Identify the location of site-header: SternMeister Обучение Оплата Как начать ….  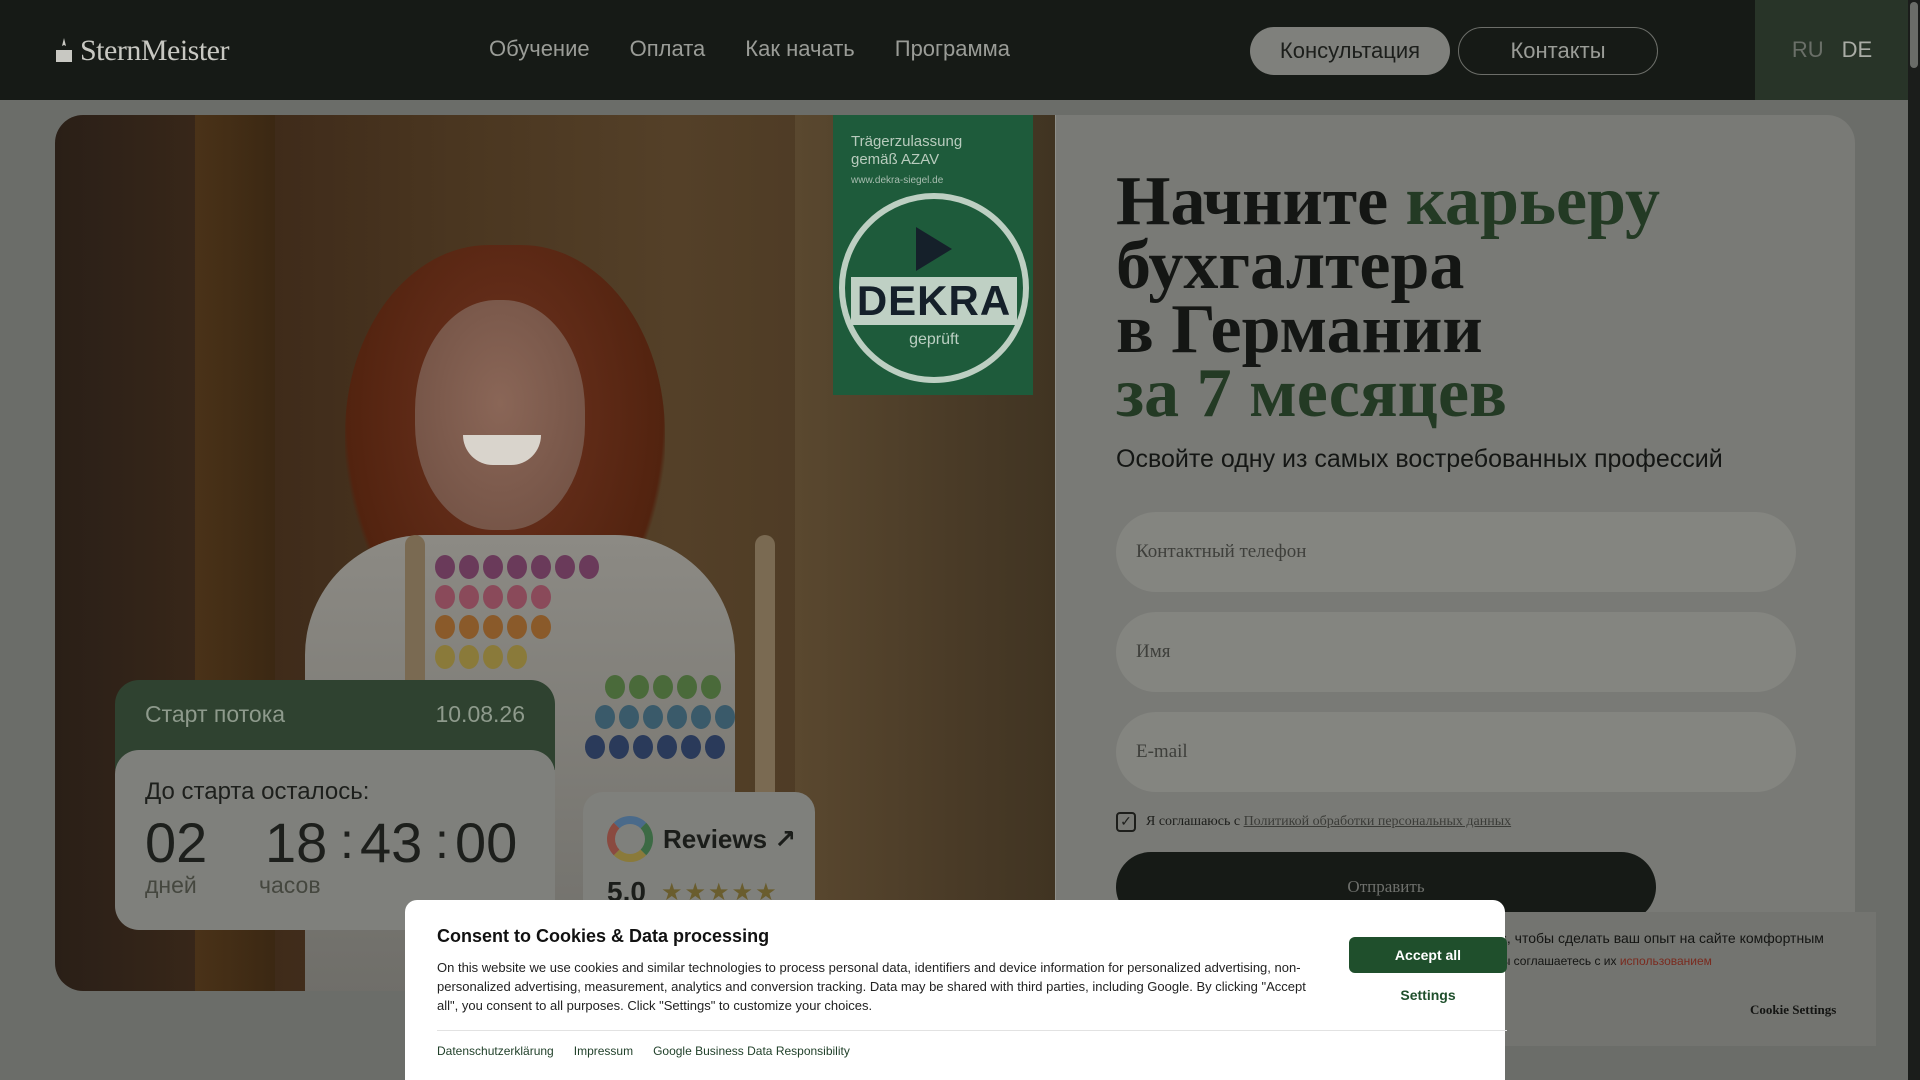
(954, 50).